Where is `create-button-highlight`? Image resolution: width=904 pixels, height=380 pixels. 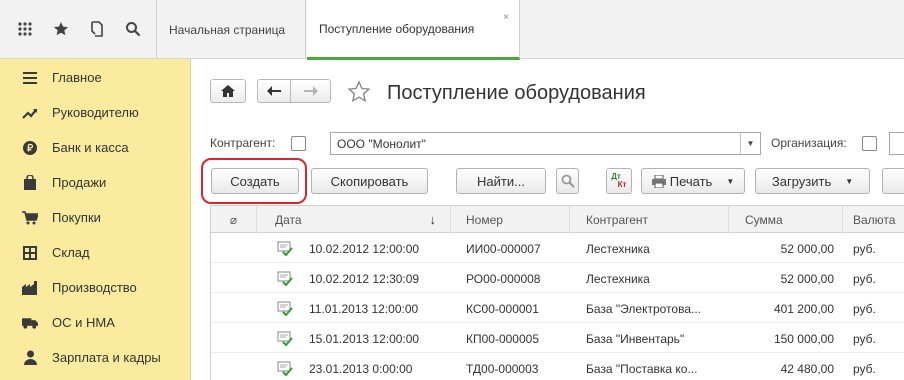
create-button-highlight is located at coordinates (254, 181).